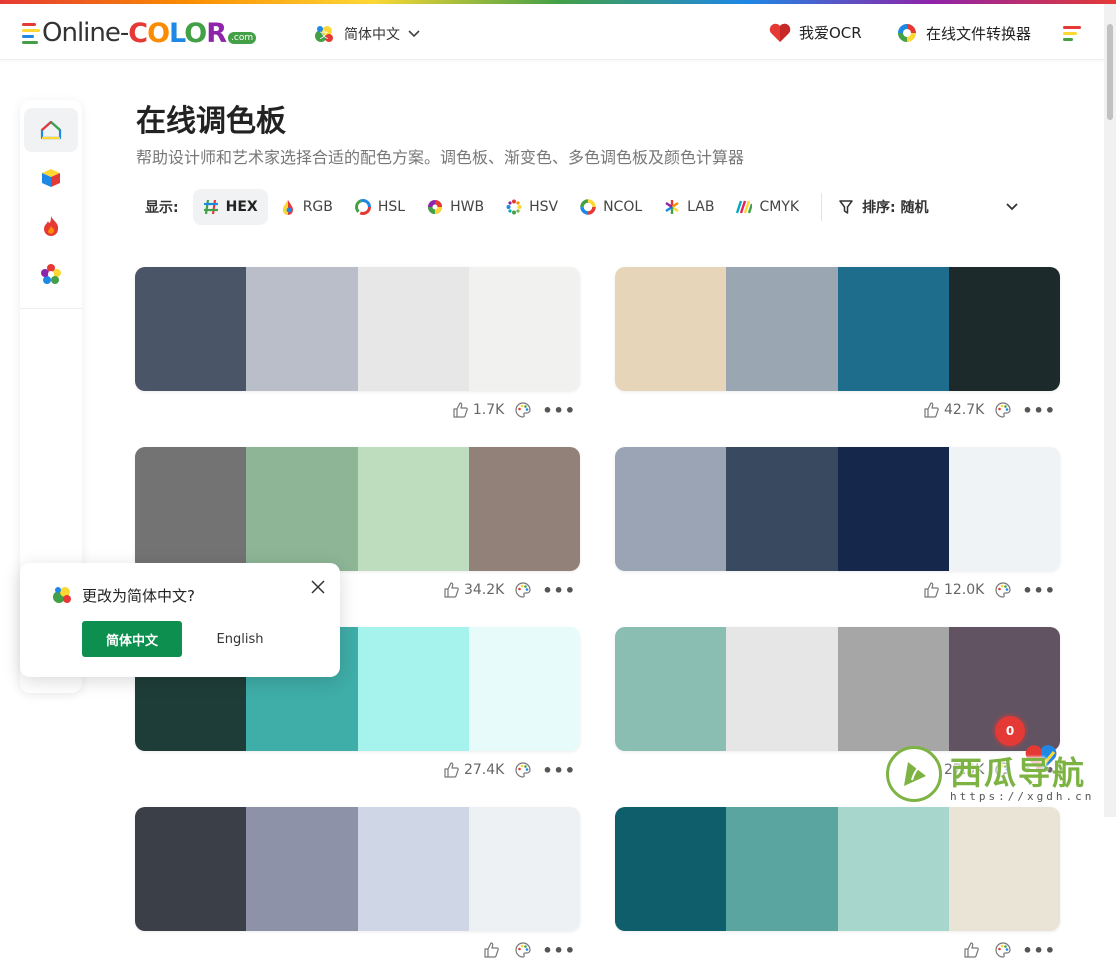  Describe the element at coordinates (51, 130) in the screenshot. I see `sidebar-item-home` at that location.